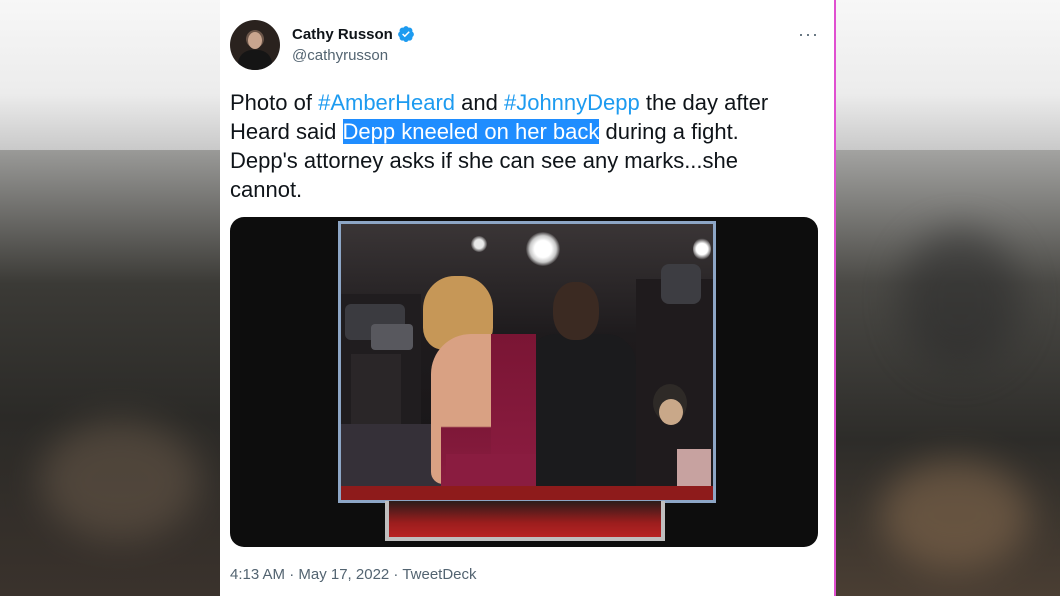 Image resolution: width=1060 pixels, height=596 pixels. Describe the element at coordinates (471, 131) in the screenshot. I see `selected-text-highlight: Depp kneeled on her back` at that location.